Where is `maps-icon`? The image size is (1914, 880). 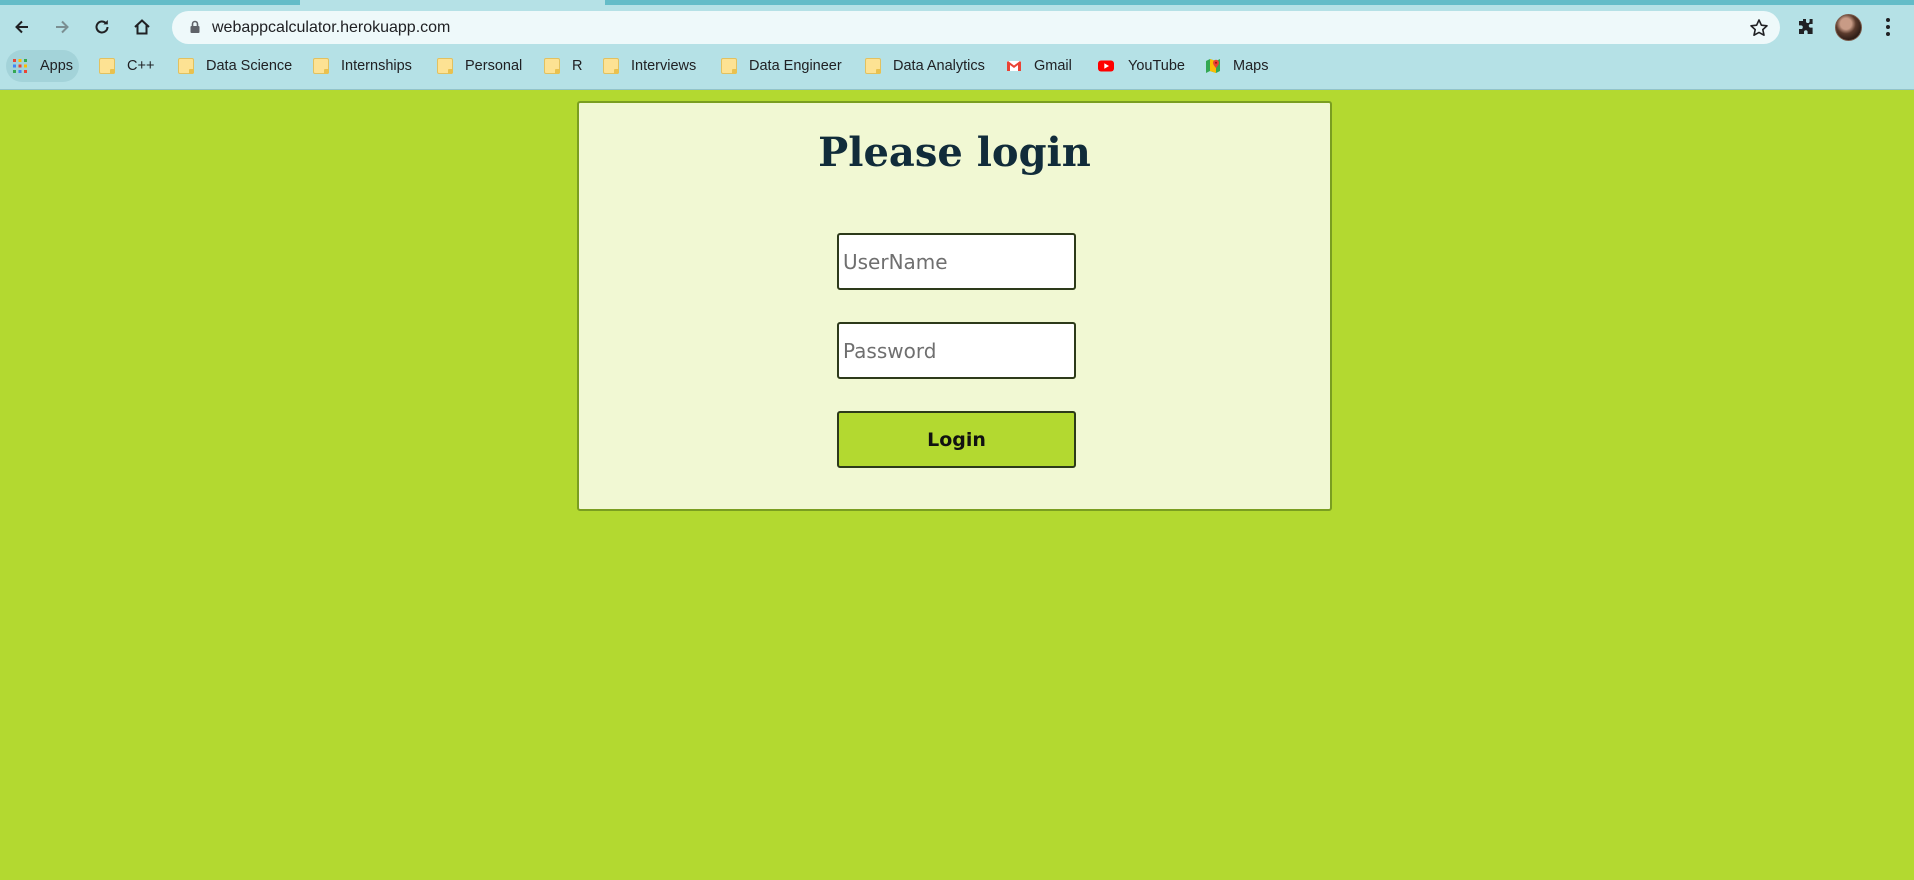 maps-icon is located at coordinates (1213, 66).